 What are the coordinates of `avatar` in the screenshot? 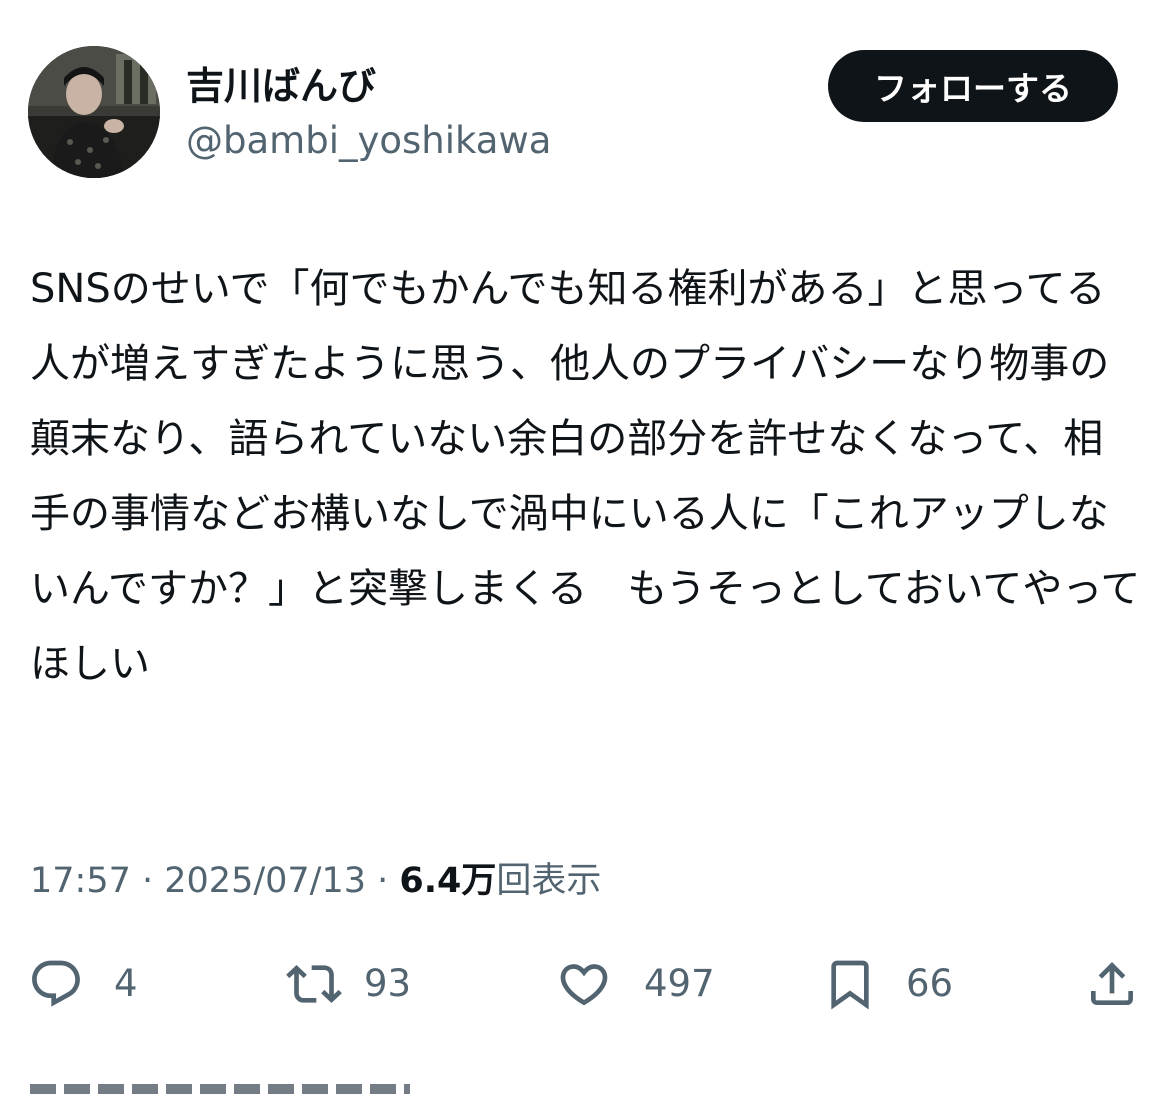 It's located at (94, 112).